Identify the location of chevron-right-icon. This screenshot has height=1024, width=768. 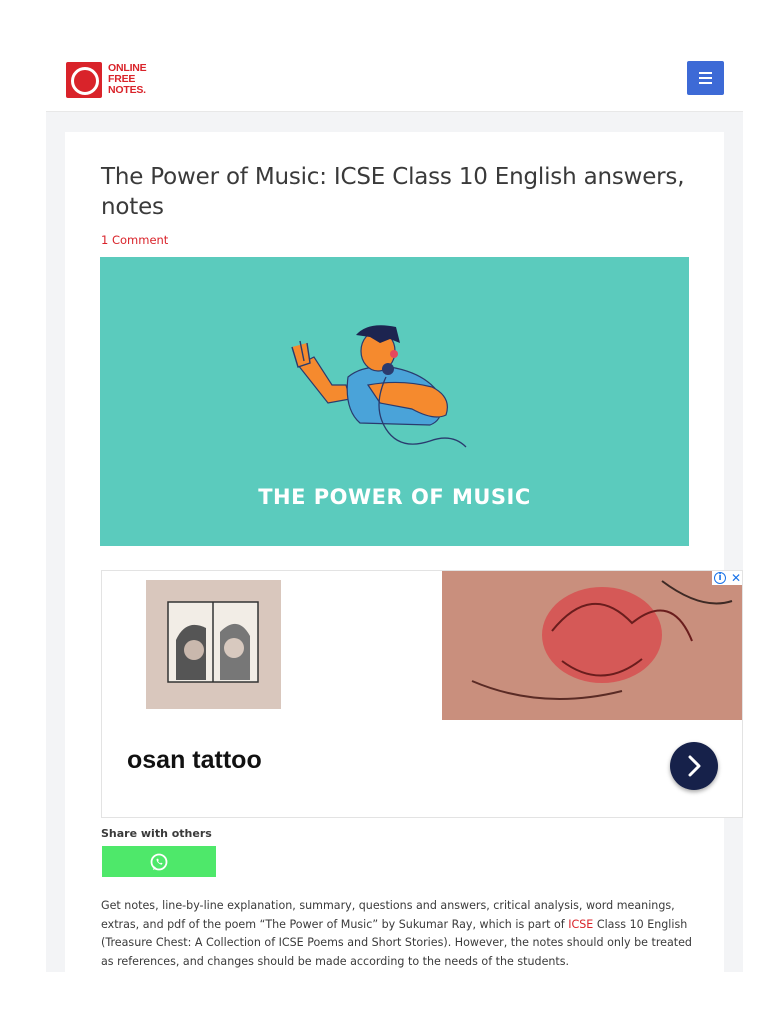
(694, 766).